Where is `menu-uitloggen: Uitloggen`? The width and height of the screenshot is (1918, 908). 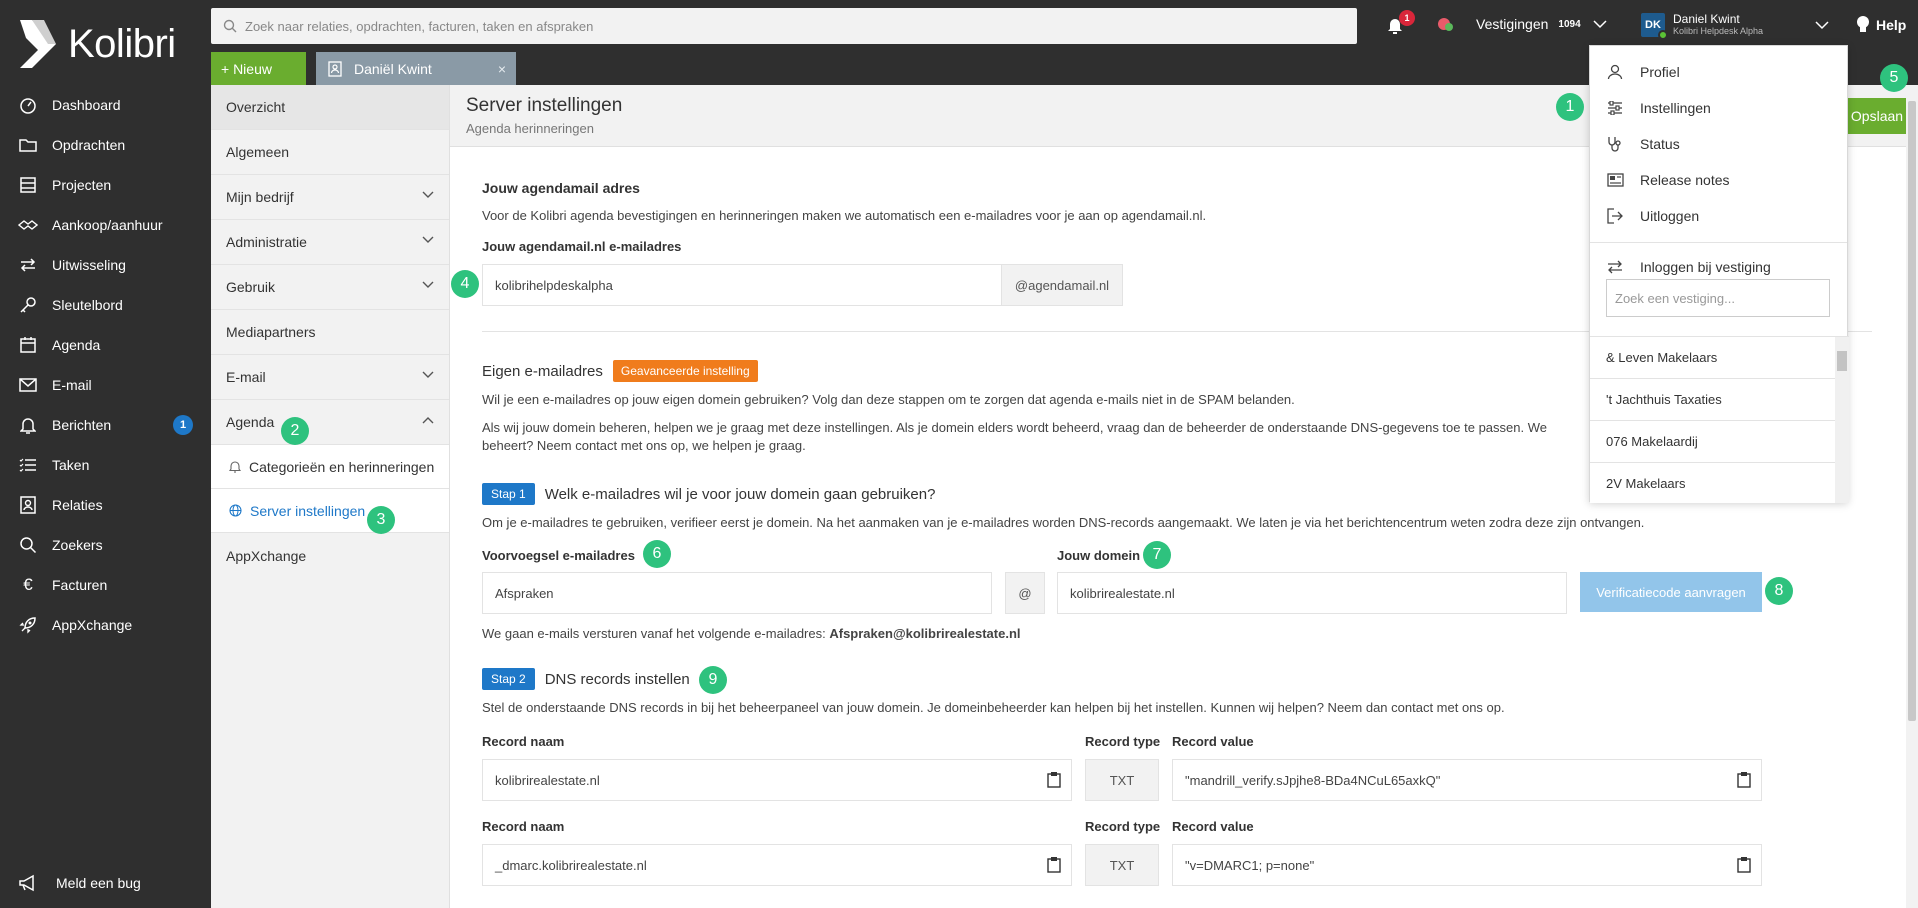
menu-uitloggen: Uitloggen is located at coordinates (1718, 216).